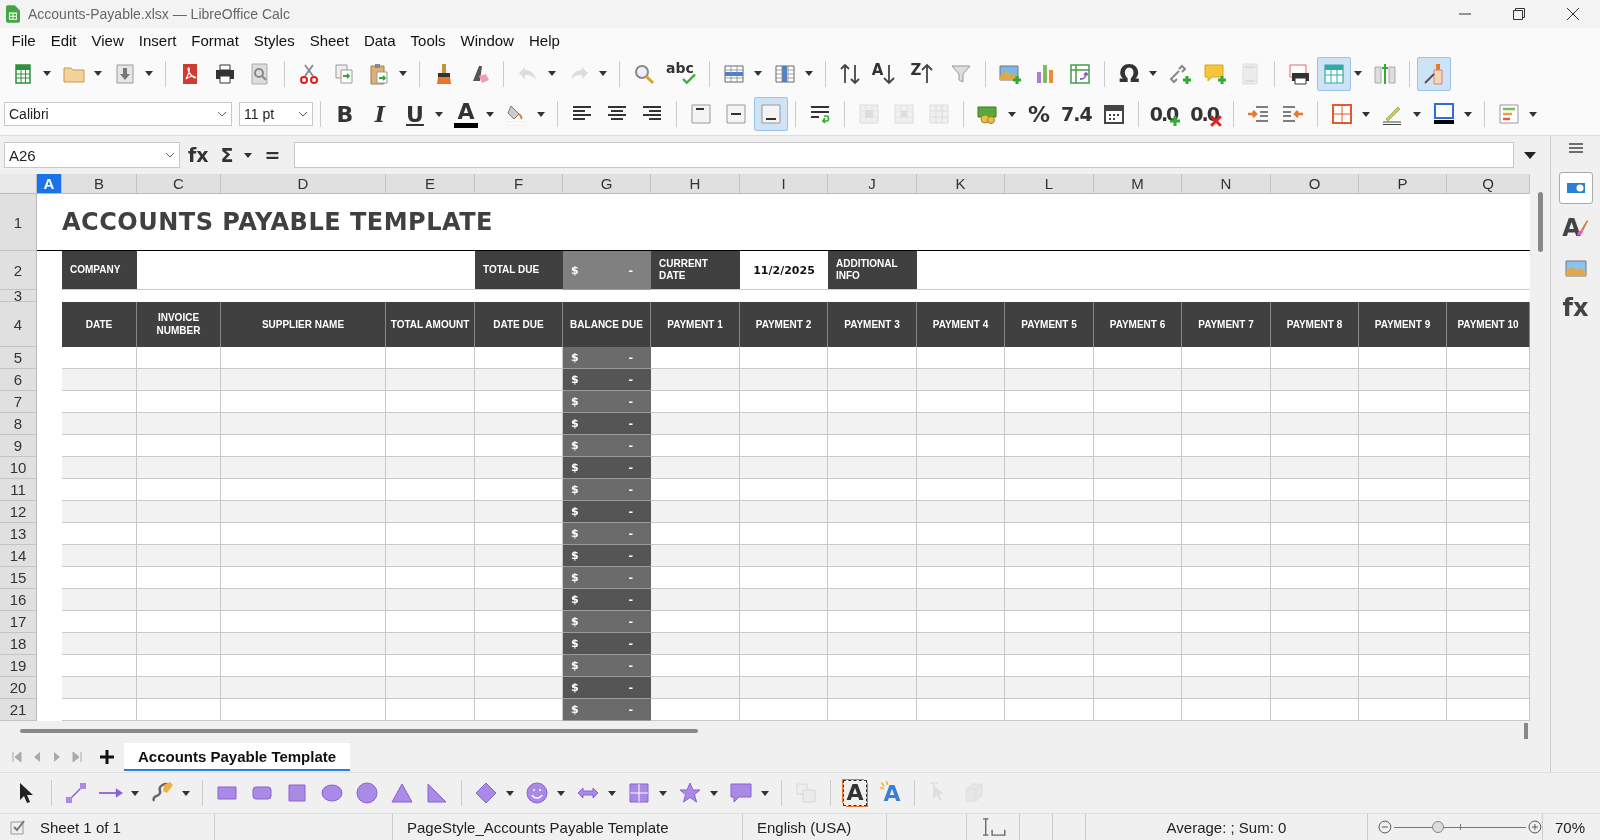  I want to click on row-header: 16, so click(18, 600).